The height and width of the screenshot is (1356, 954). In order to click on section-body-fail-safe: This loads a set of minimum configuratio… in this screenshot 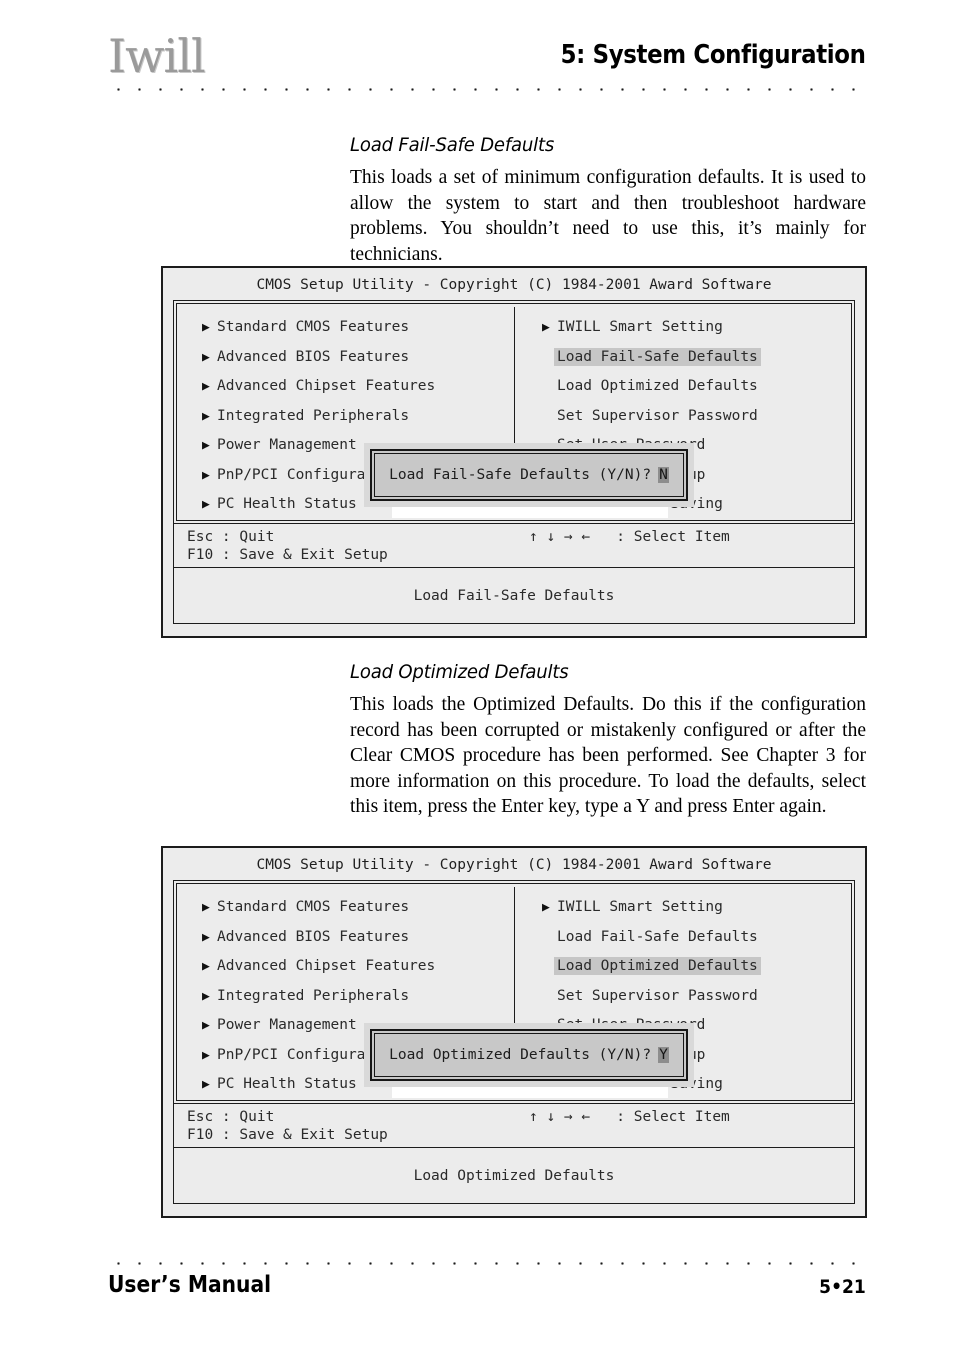, I will do `click(608, 216)`.